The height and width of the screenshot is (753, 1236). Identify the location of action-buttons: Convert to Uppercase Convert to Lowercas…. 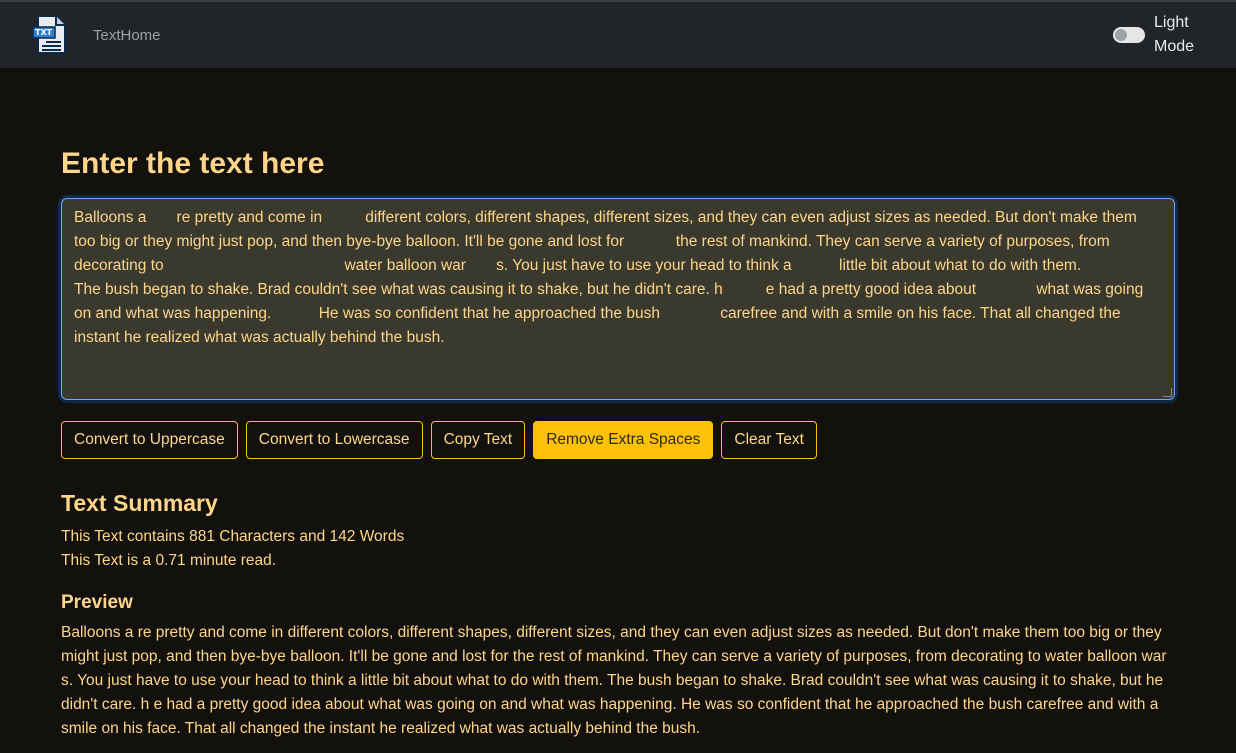
(618, 440).